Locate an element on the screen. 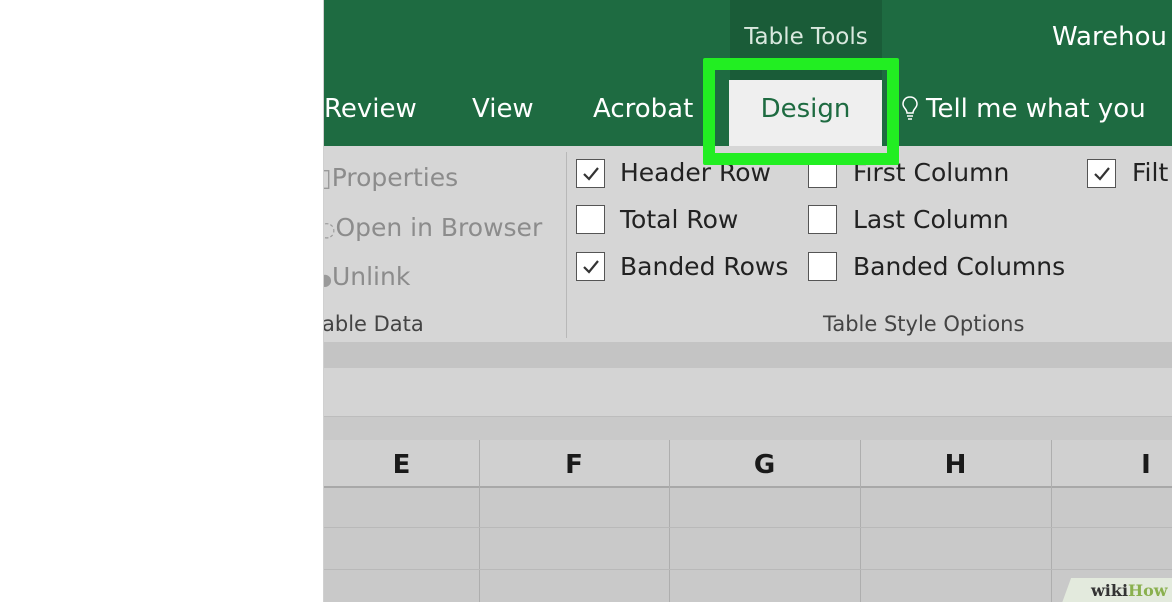 This screenshot has width=1172, height=602. total-row-checkbox is located at coordinates (590, 219).